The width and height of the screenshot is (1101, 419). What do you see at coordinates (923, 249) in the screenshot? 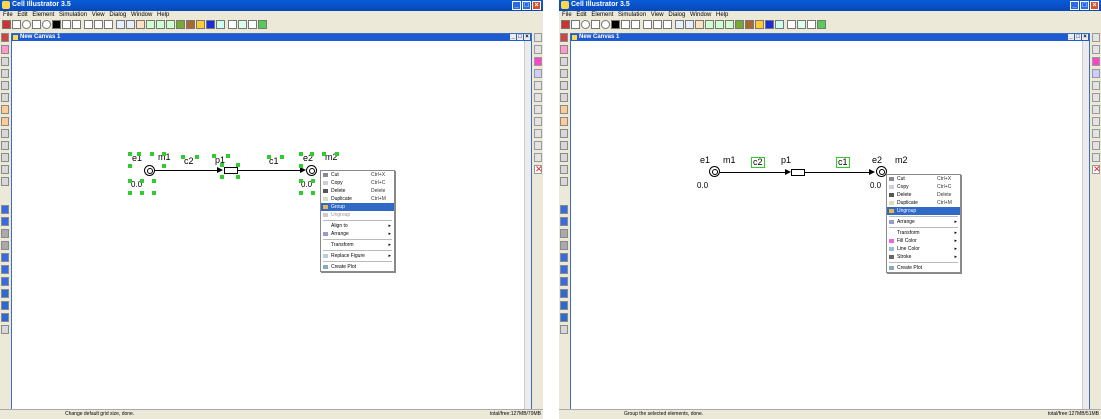
I see `menu-item-line-color: Line Color ▸` at bounding box center [923, 249].